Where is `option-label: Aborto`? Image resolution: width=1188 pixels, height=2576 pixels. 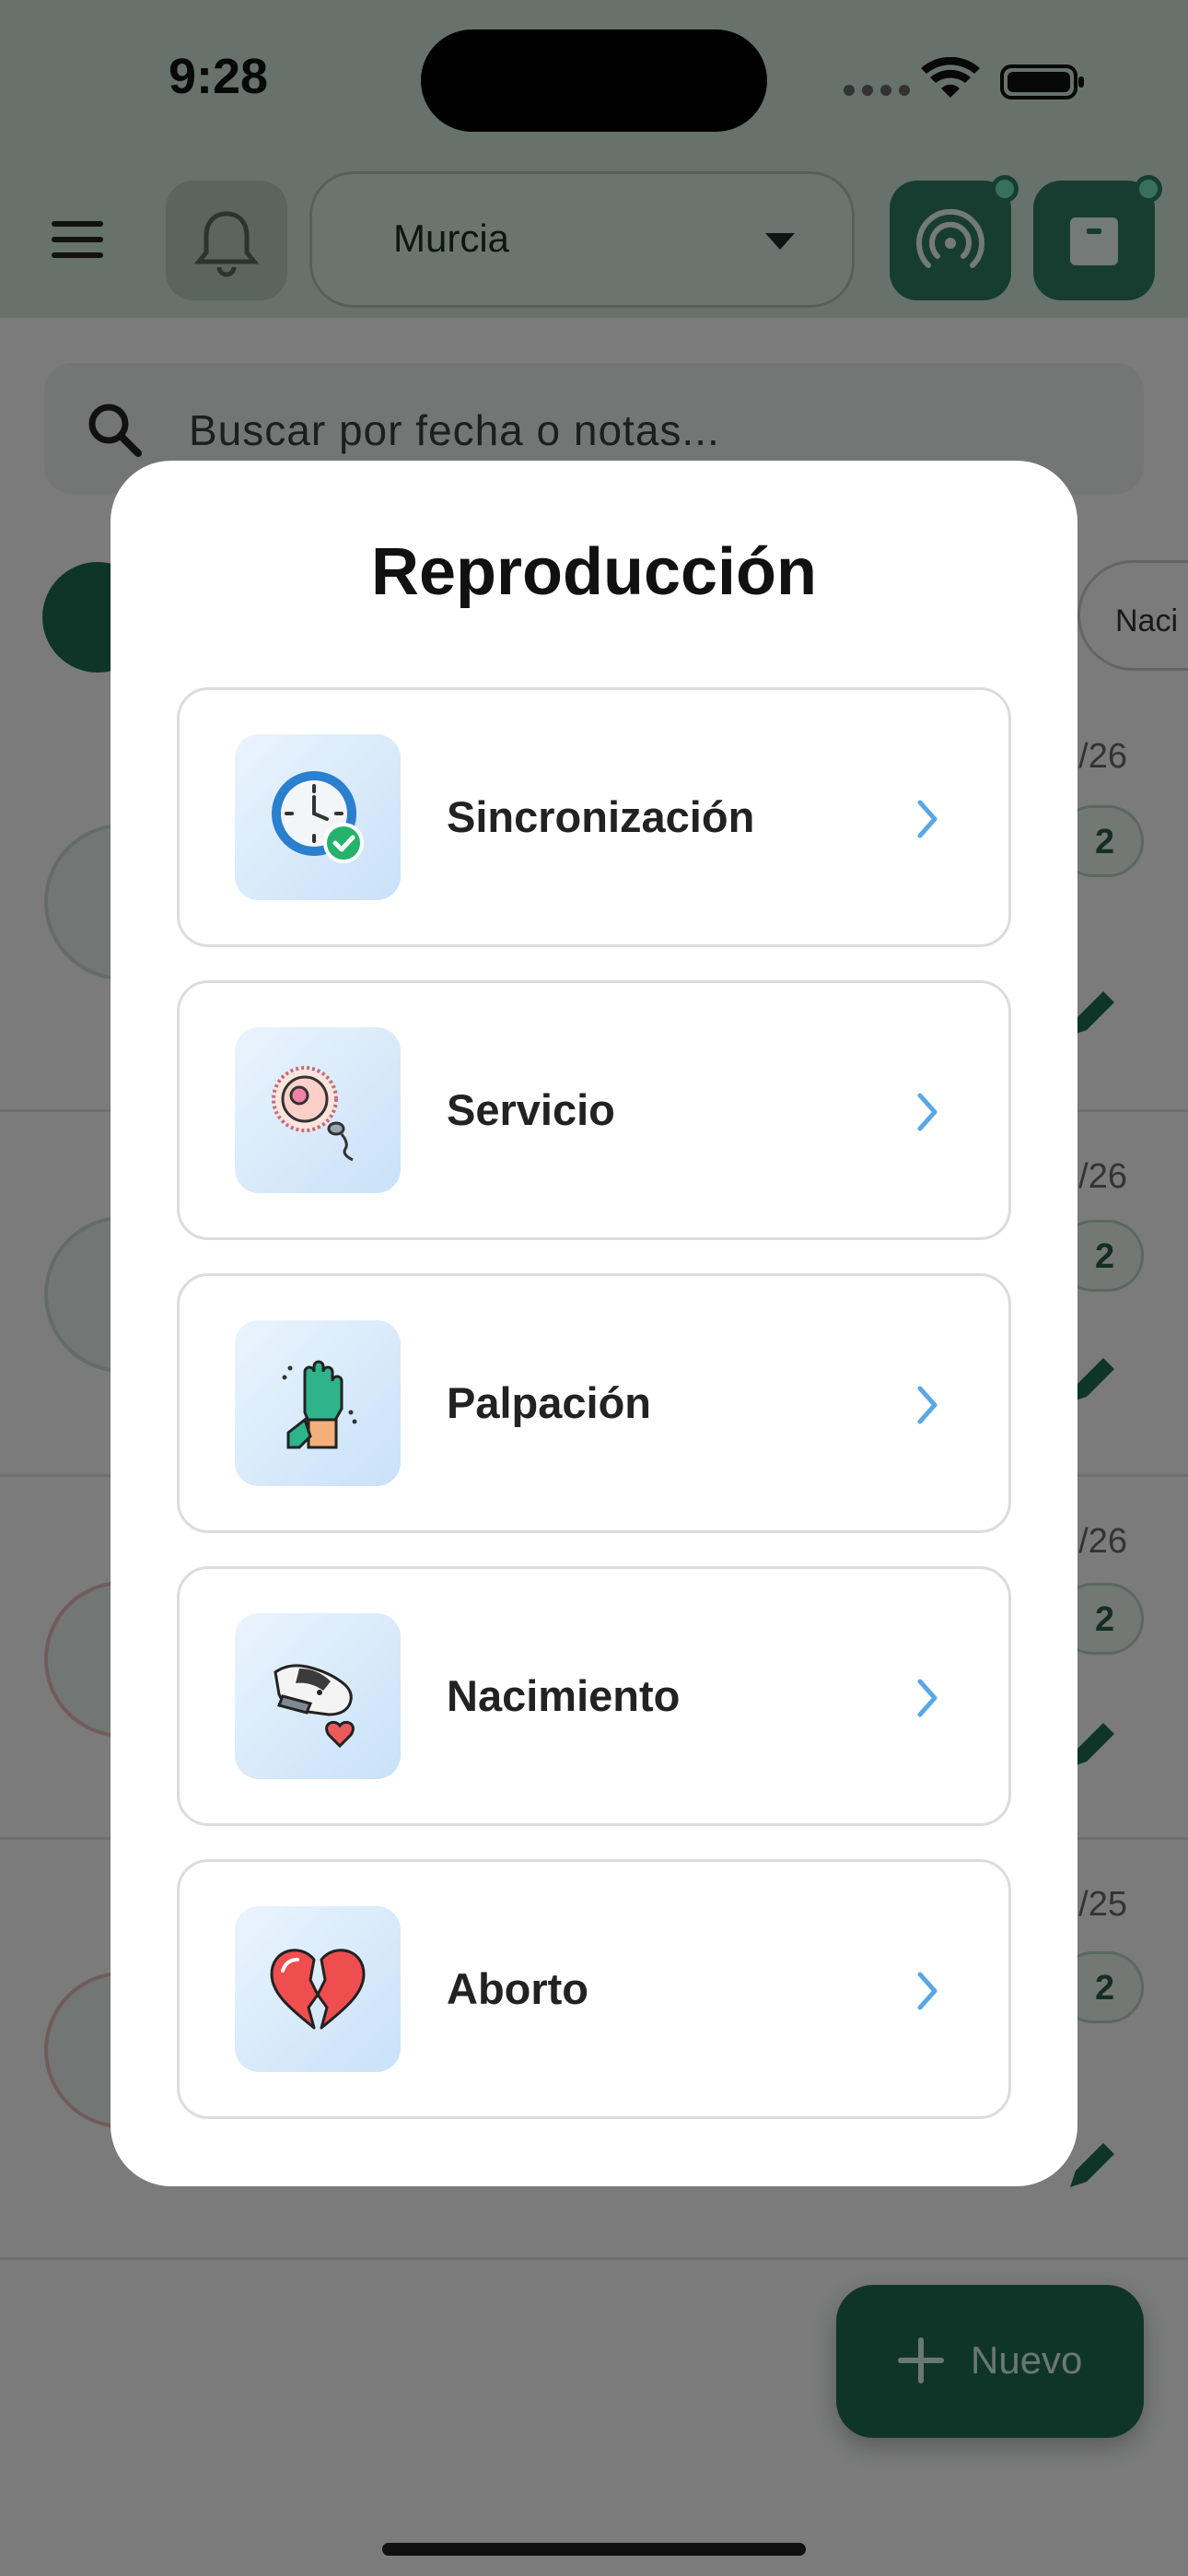
option-label: Aborto is located at coordinates (518, 1988).